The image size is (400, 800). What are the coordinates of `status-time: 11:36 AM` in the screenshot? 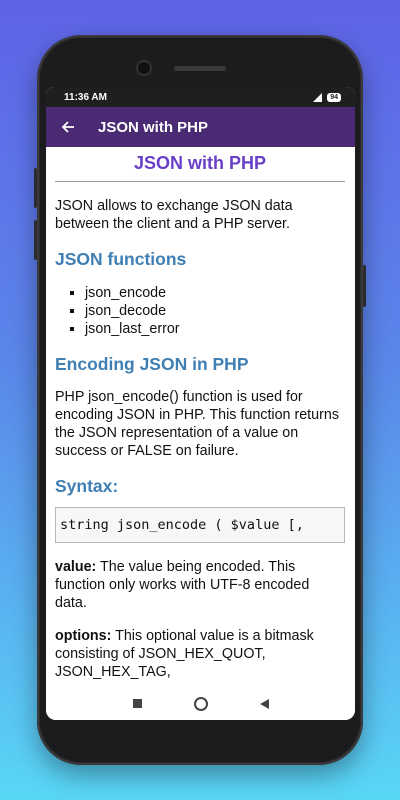 It's located at (85, 97).